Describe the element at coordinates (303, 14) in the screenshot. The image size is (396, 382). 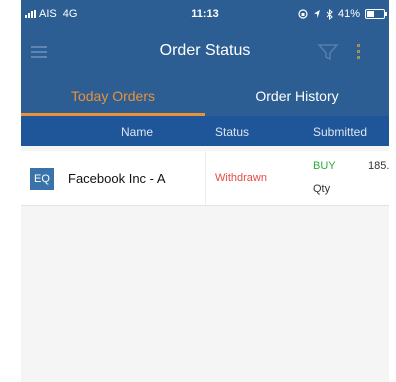
I see `lock-rotation-icon` at that location.